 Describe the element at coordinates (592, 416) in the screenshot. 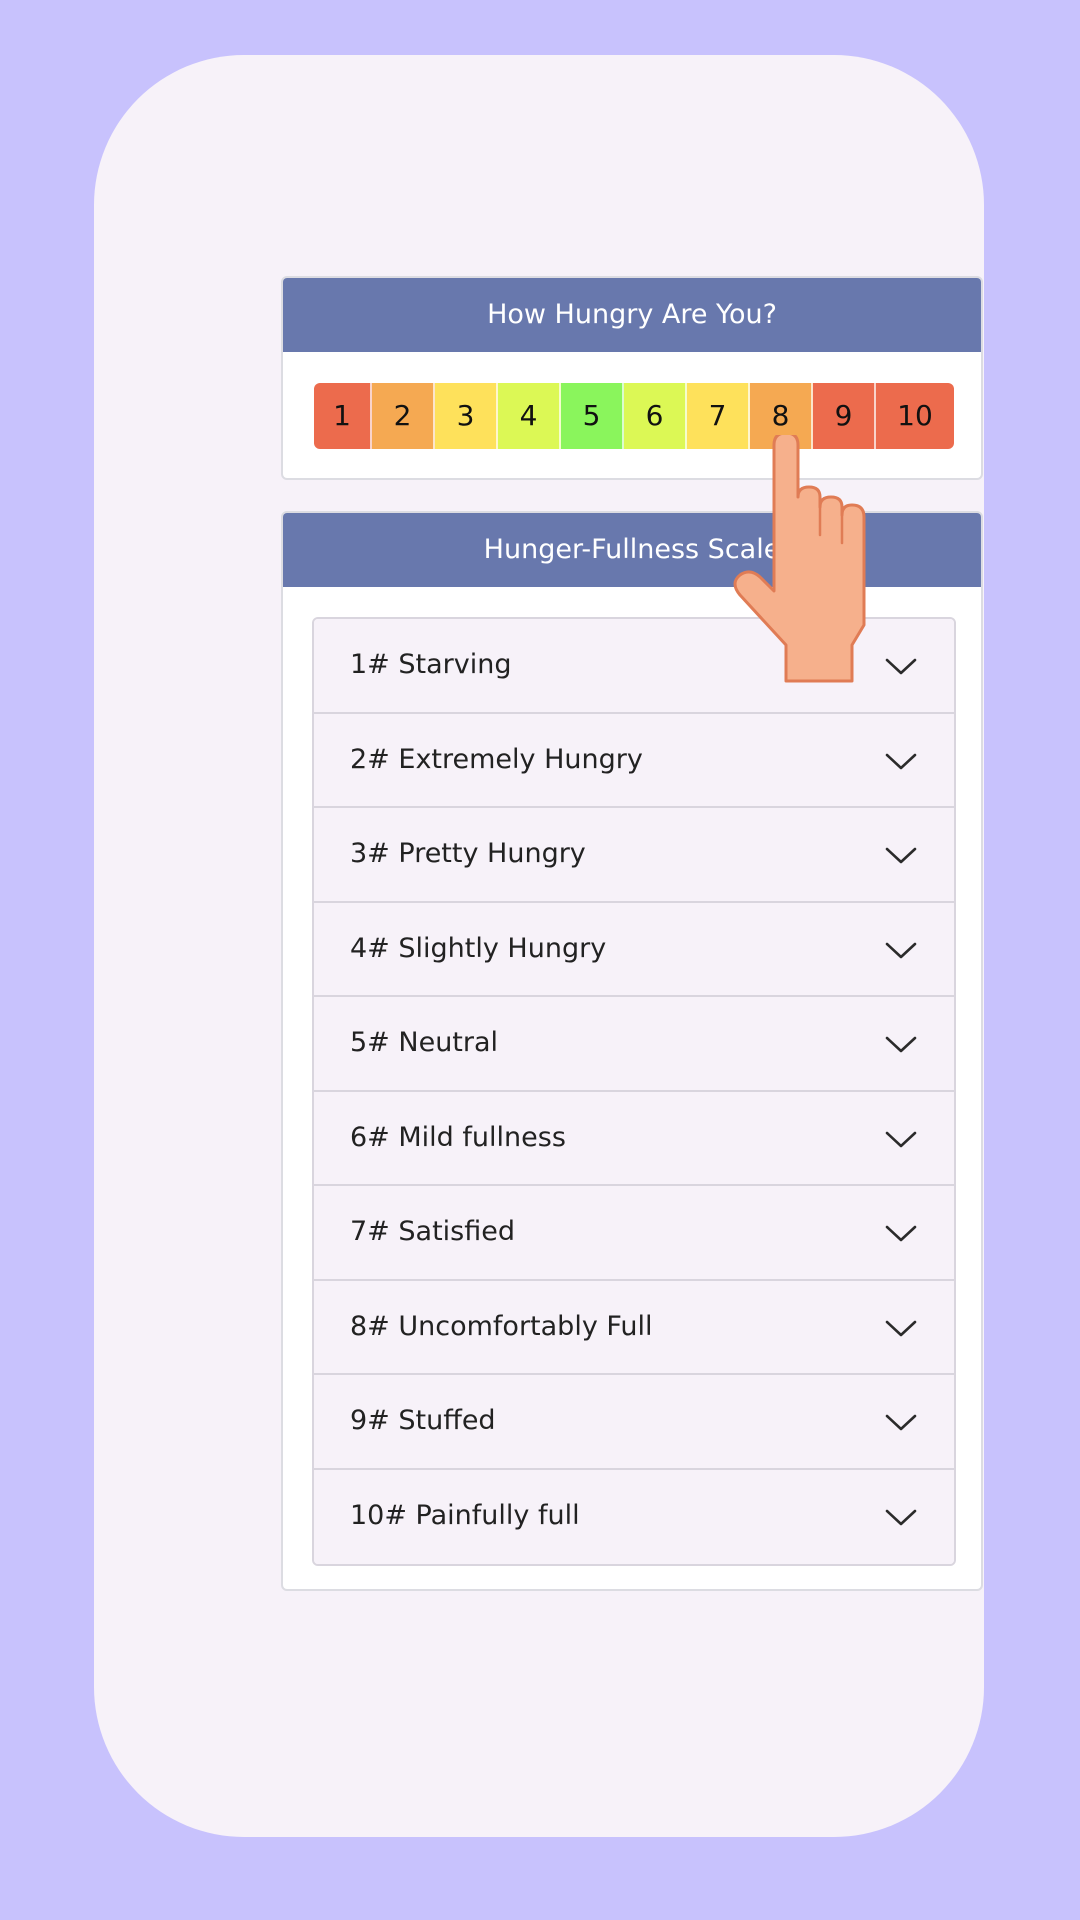

I see `scale-button-5: 5` at that location.